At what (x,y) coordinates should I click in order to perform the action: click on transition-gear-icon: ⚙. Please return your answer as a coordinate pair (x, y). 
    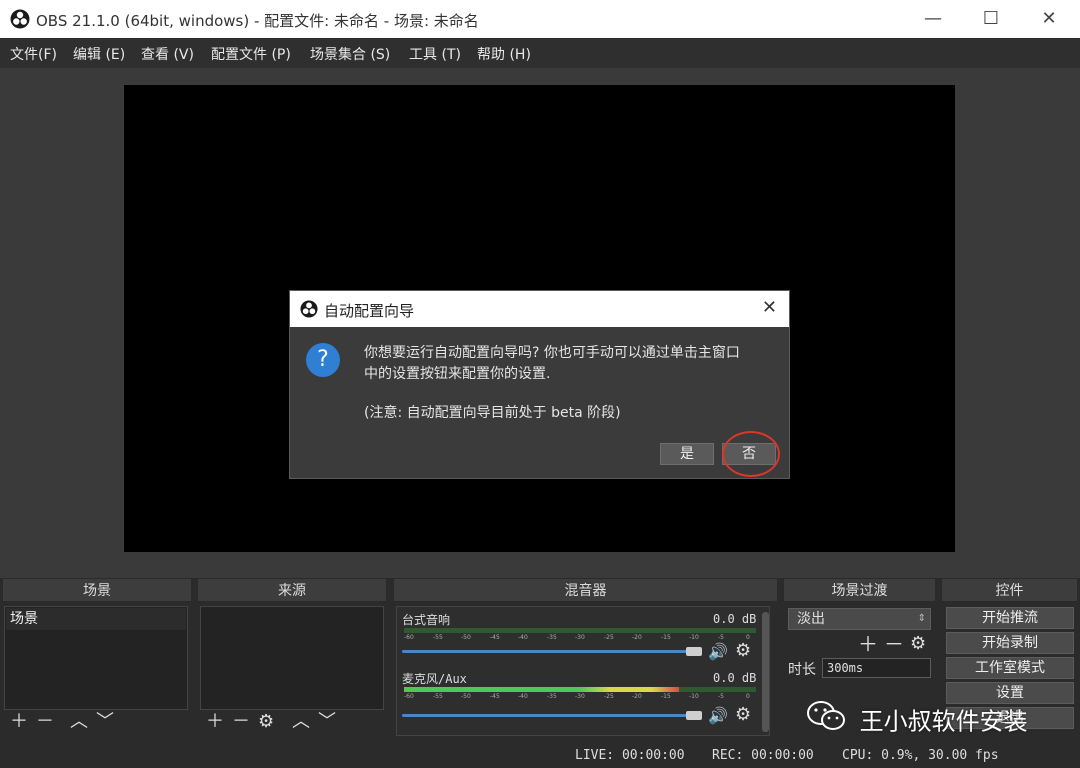
    Looking at the image, I should click on (918, 644).